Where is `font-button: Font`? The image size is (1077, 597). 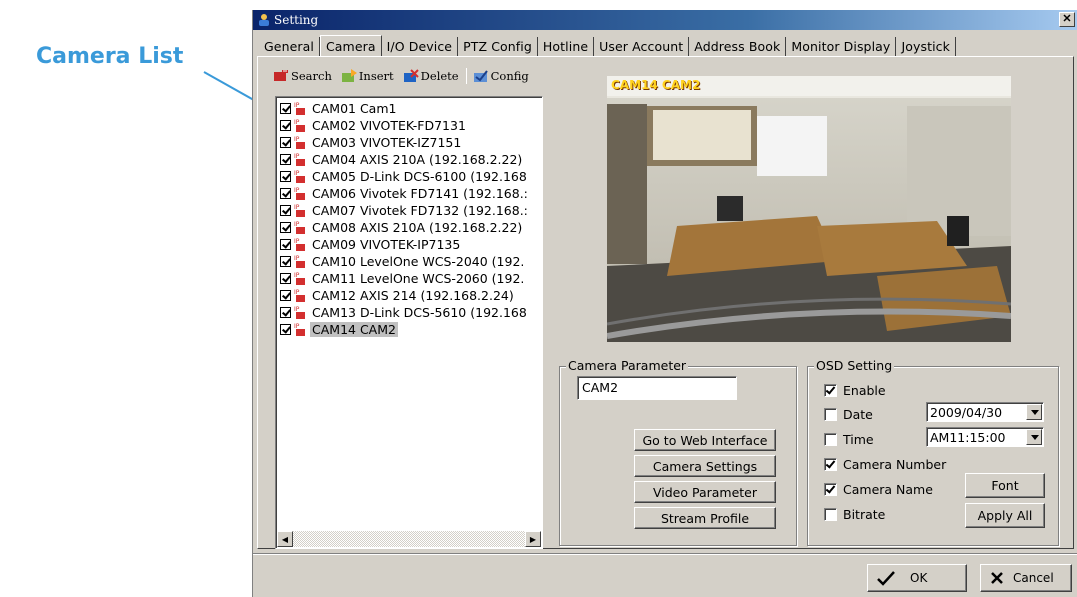
font-button: Font is located at coordinates (1005, 485).